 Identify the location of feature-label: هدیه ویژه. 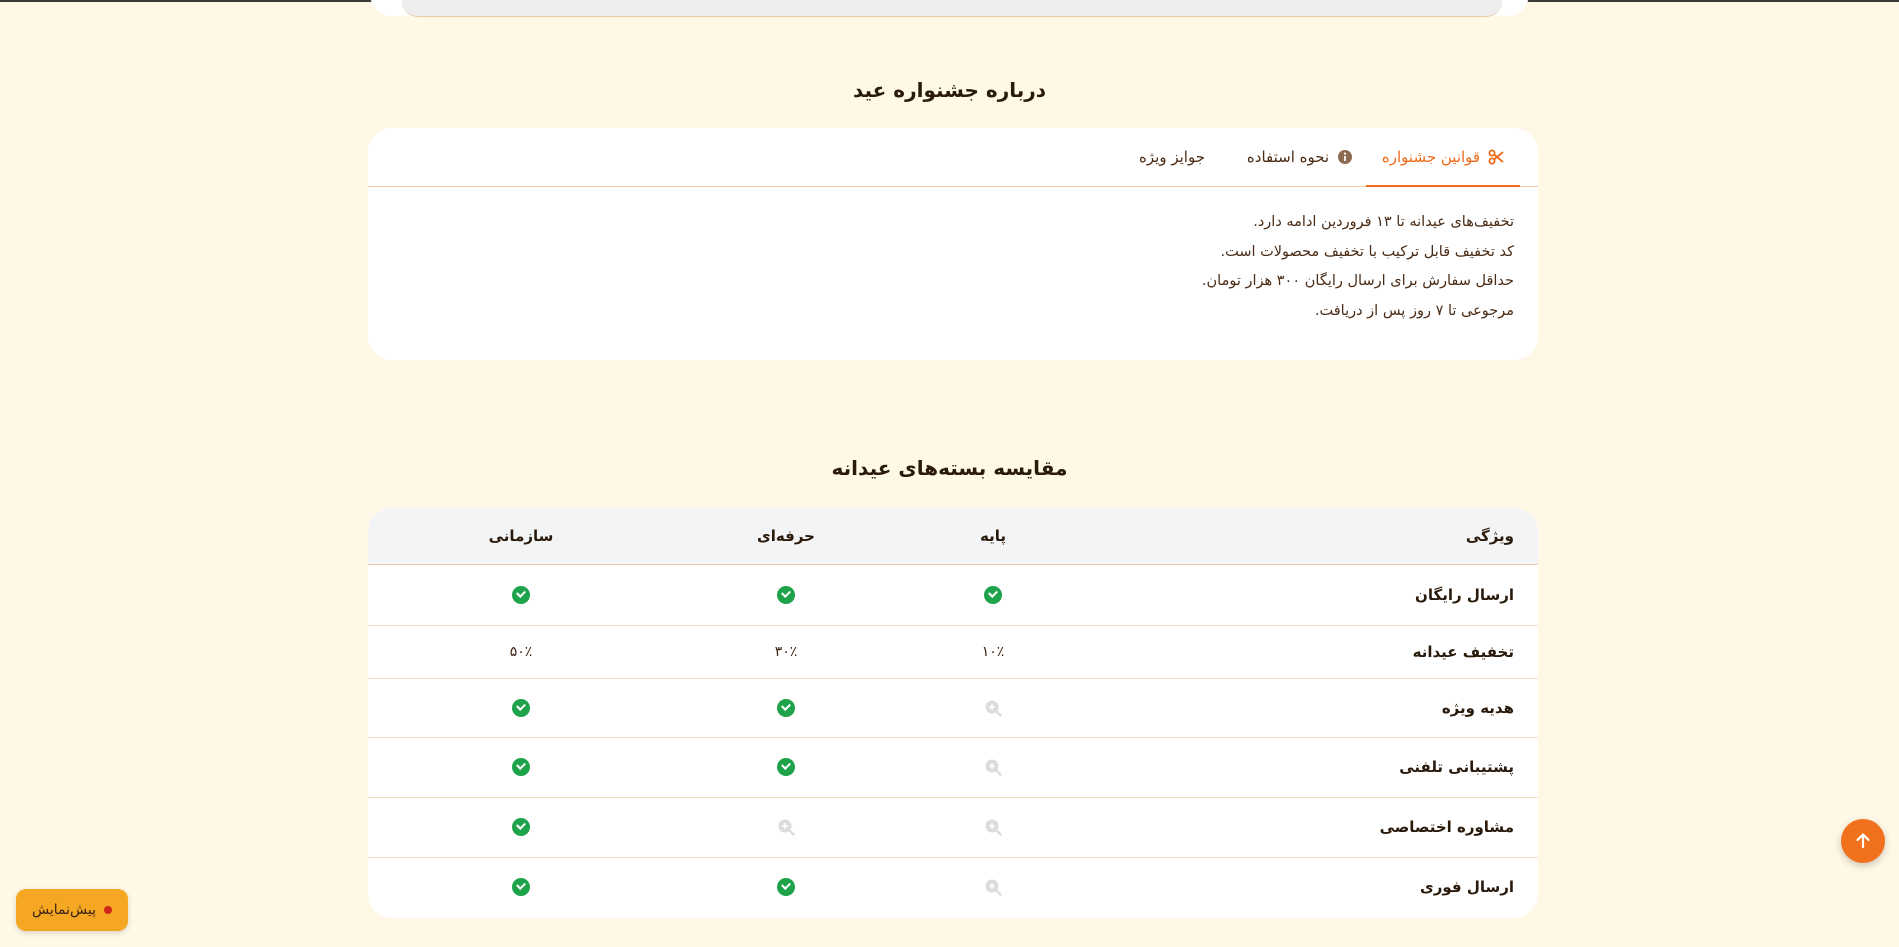
(1477, 707).